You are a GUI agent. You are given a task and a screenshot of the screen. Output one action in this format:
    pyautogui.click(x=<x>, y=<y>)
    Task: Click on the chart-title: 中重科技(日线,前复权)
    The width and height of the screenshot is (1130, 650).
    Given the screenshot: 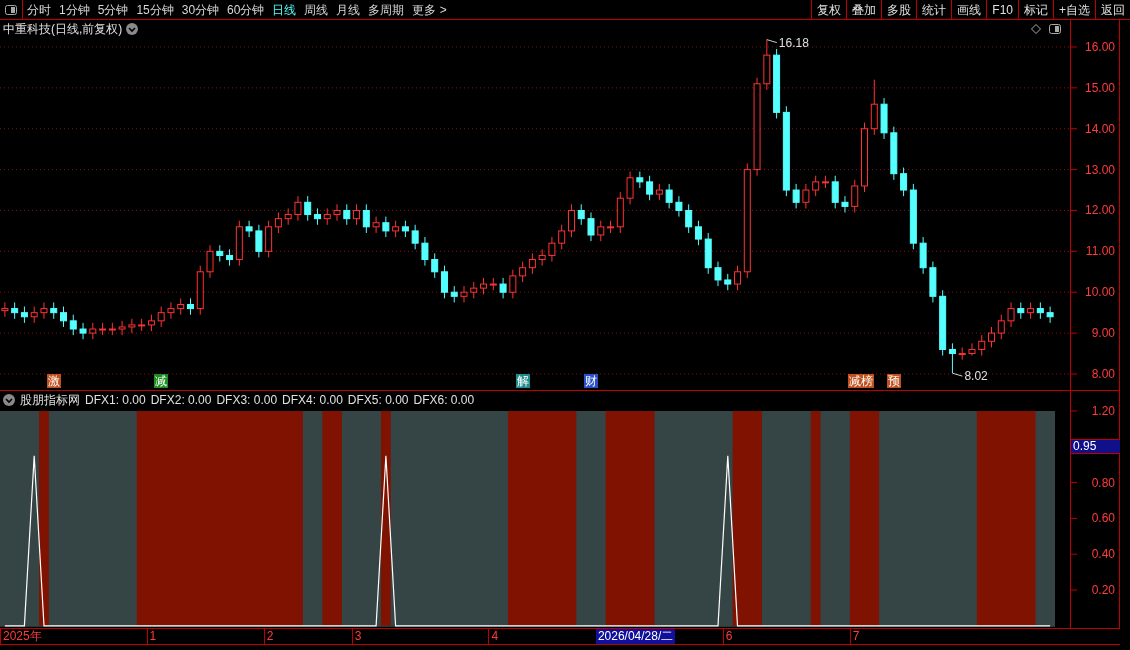 What is the action you would take?
    pyautogui.click(x=63, y=29)
    